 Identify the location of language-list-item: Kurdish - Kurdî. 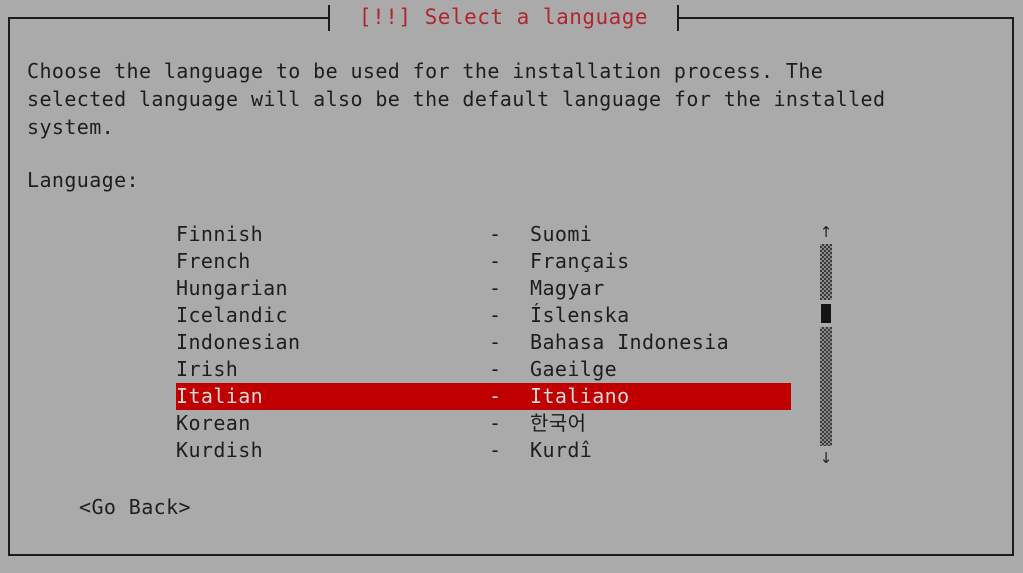
(511, 450).